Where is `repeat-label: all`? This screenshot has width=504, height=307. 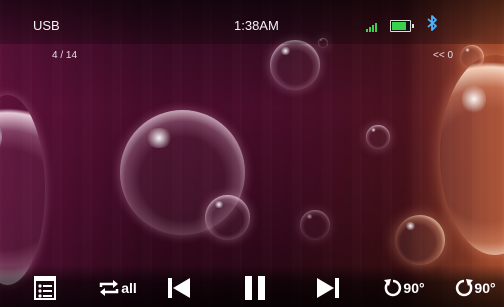
repeat-label: all is located at coordinates (129, 288).